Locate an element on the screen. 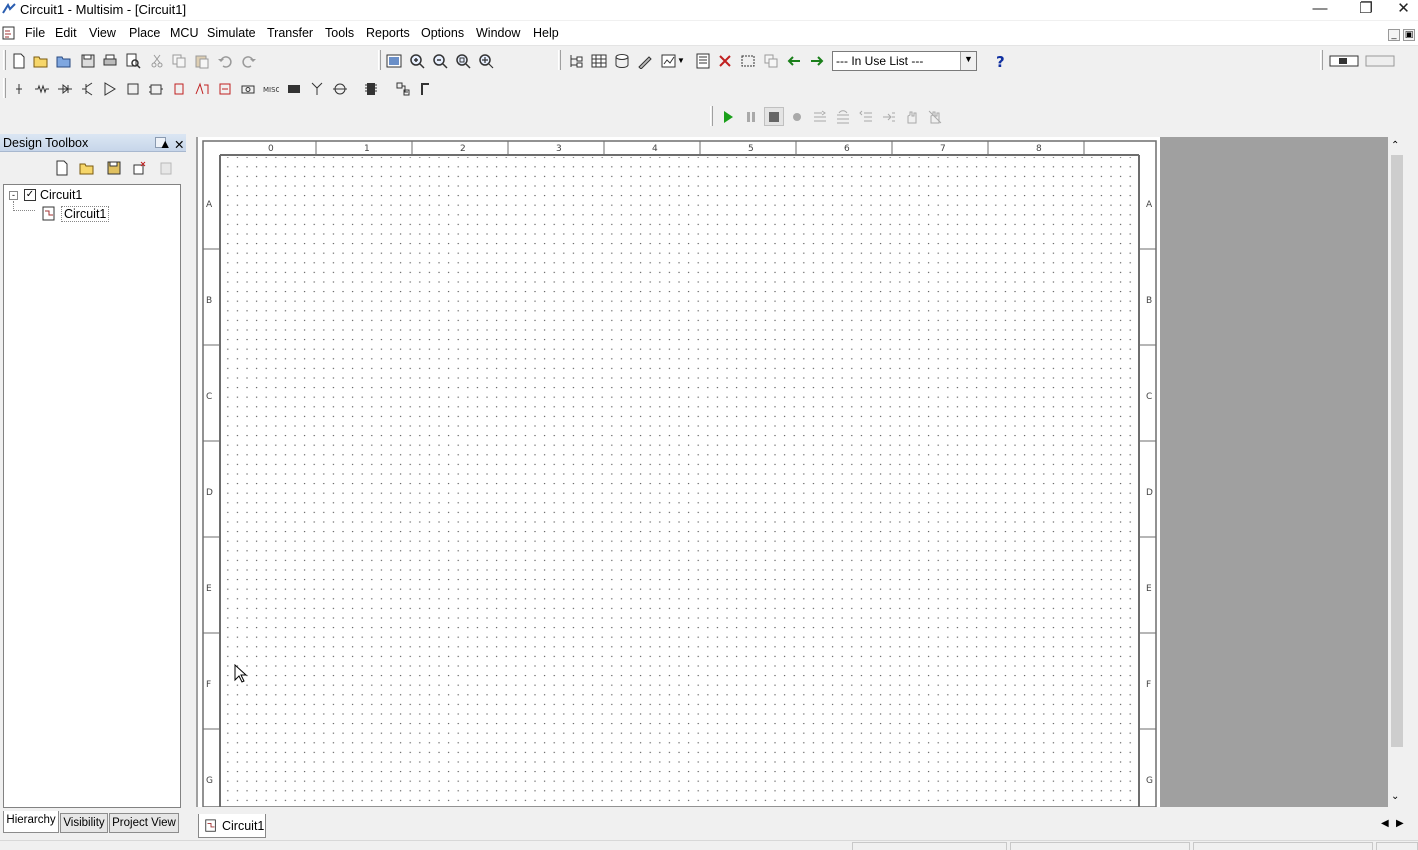 This screenshot has height=850, width=1418. tab-visibility: Visibility is located at coordinates (84, 823).